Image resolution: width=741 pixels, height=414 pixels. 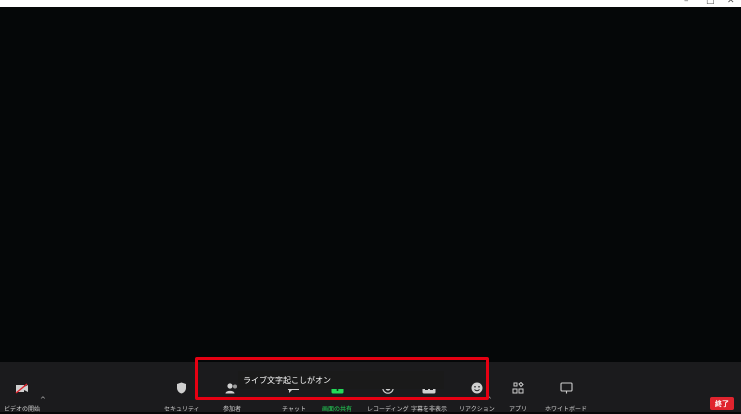 What do you see at coordinates (566, 388) in the screenshot?
I see `whiteboard-icon` at bounding box center [566, 388].